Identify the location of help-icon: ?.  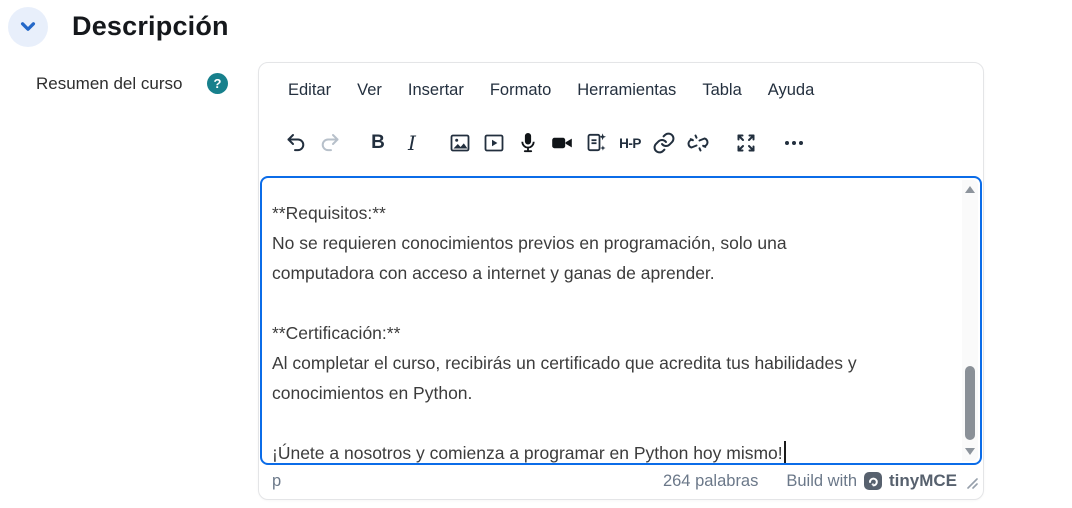
(217, 83).